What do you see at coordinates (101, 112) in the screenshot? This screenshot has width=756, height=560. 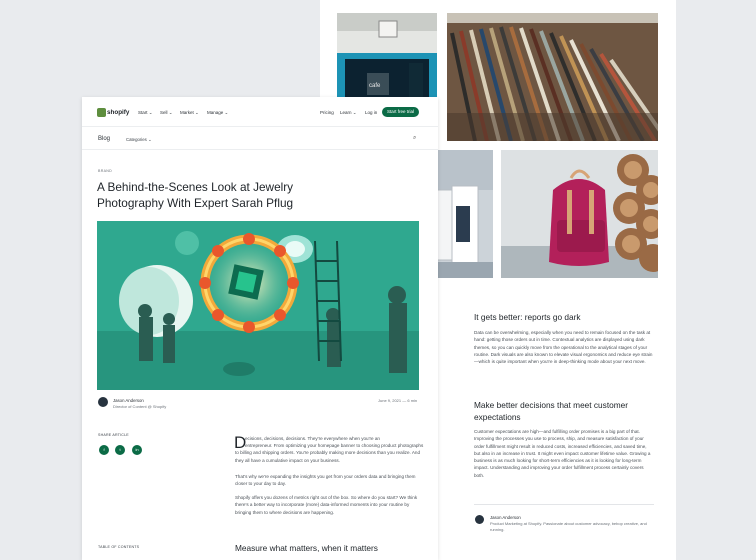 I see `shopify-bag-icon` at bounding box center [101, 112].